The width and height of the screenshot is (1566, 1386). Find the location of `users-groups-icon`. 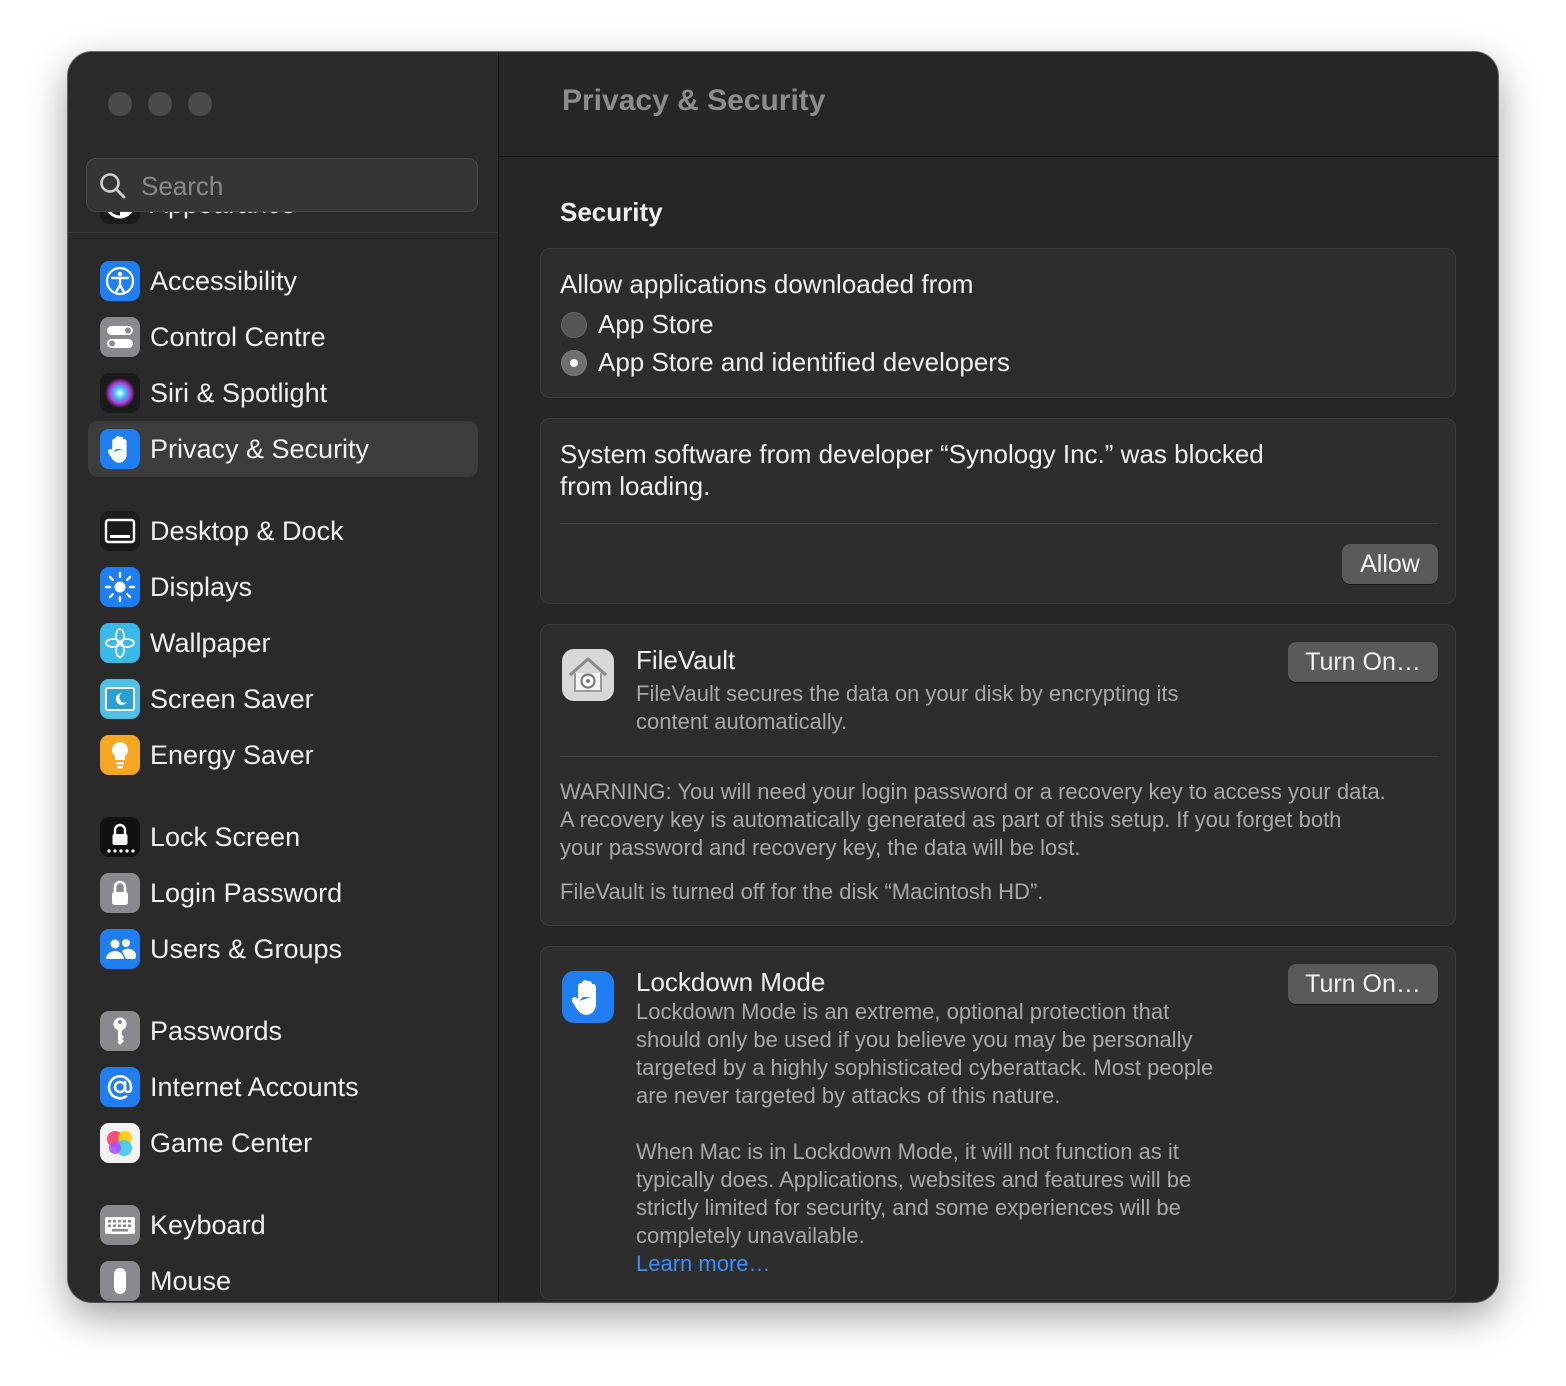

users-groups-icon is located at coordinates (120, 949).